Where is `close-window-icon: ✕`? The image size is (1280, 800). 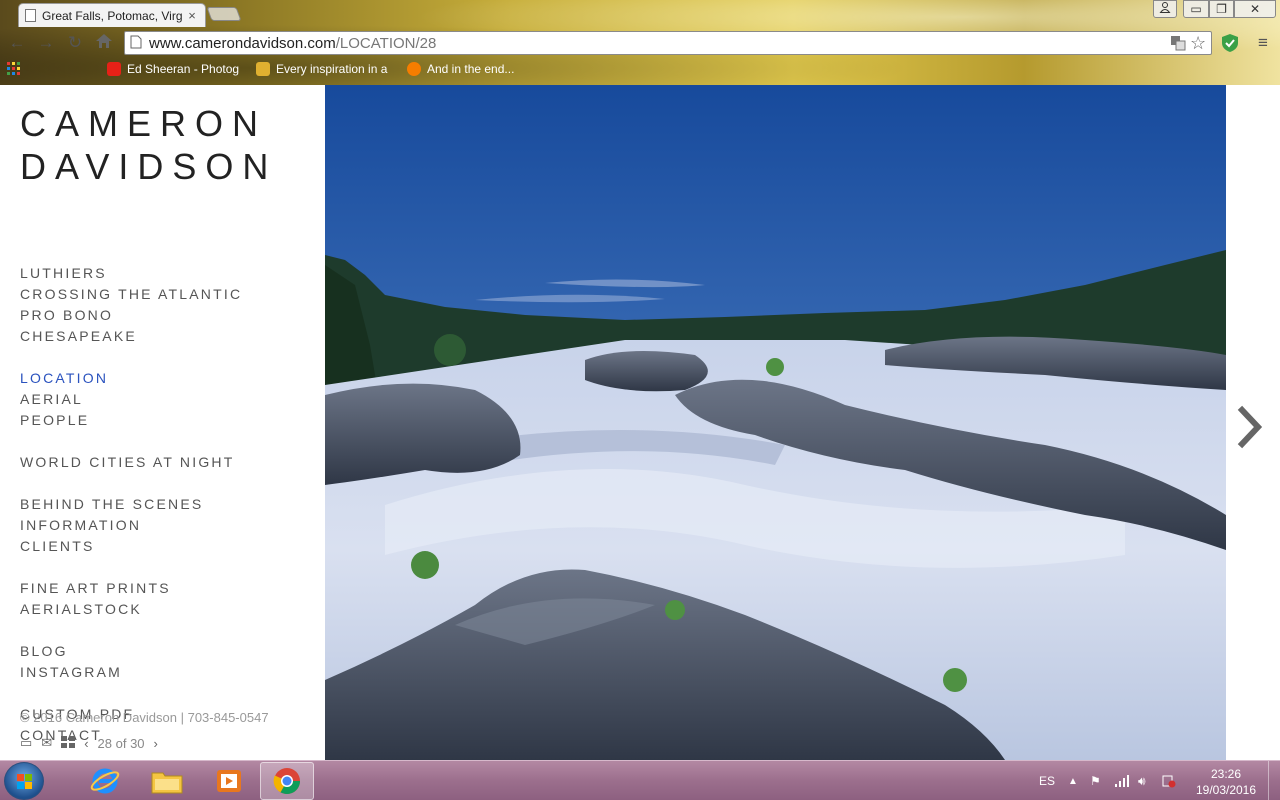
close-window-icon: ✕ is located at coordinates (1255, 9).